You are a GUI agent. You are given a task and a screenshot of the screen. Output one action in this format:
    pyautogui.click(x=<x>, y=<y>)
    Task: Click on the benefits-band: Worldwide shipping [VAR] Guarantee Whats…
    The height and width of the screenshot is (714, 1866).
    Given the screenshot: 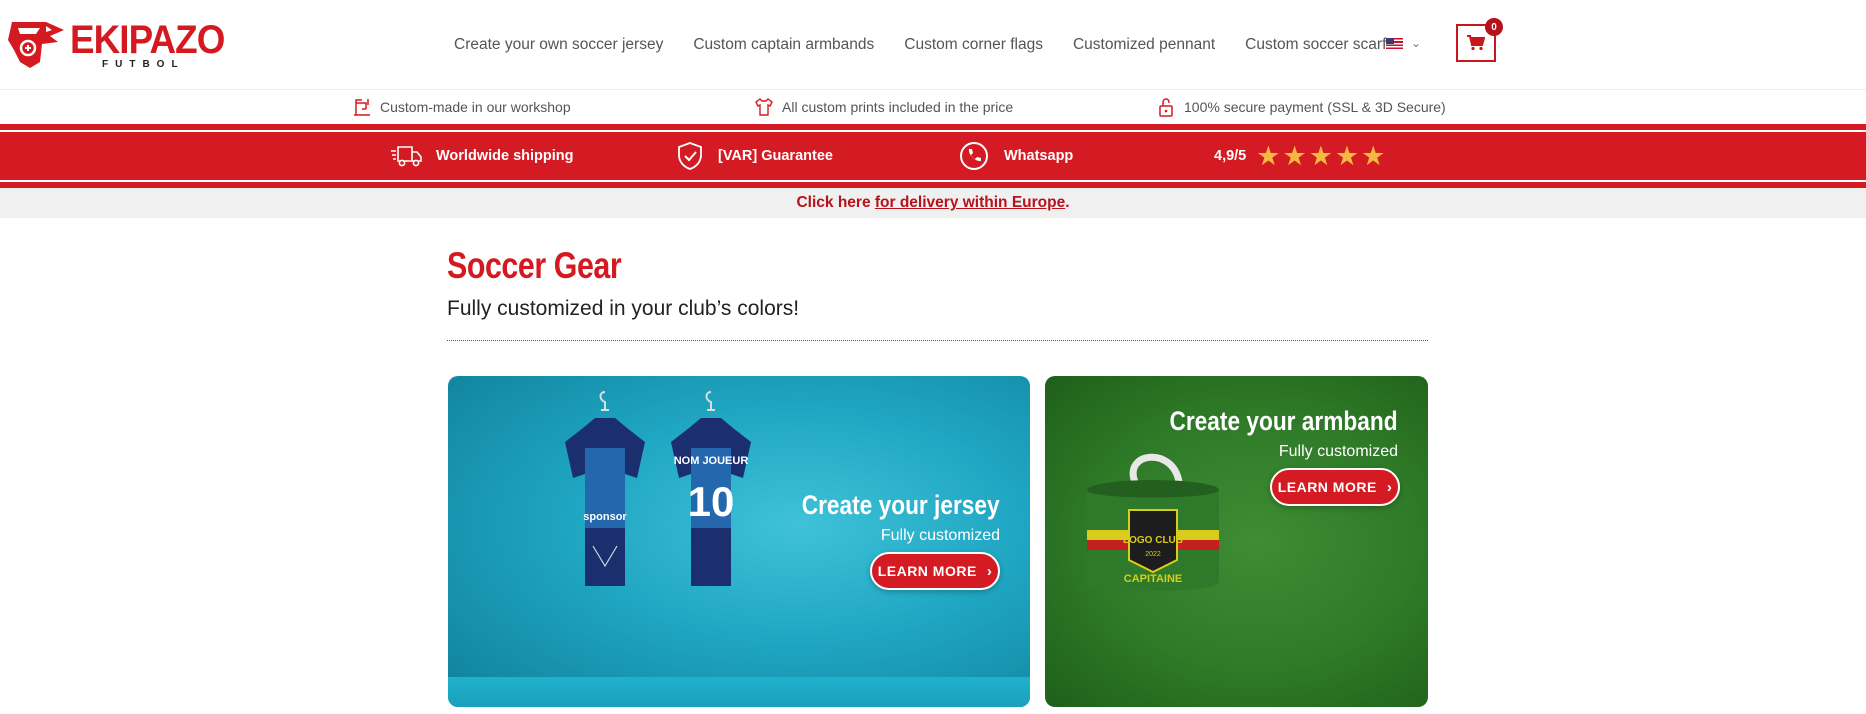 What is the action you would take?
    pyautogui.click(x=933, y=156)
    